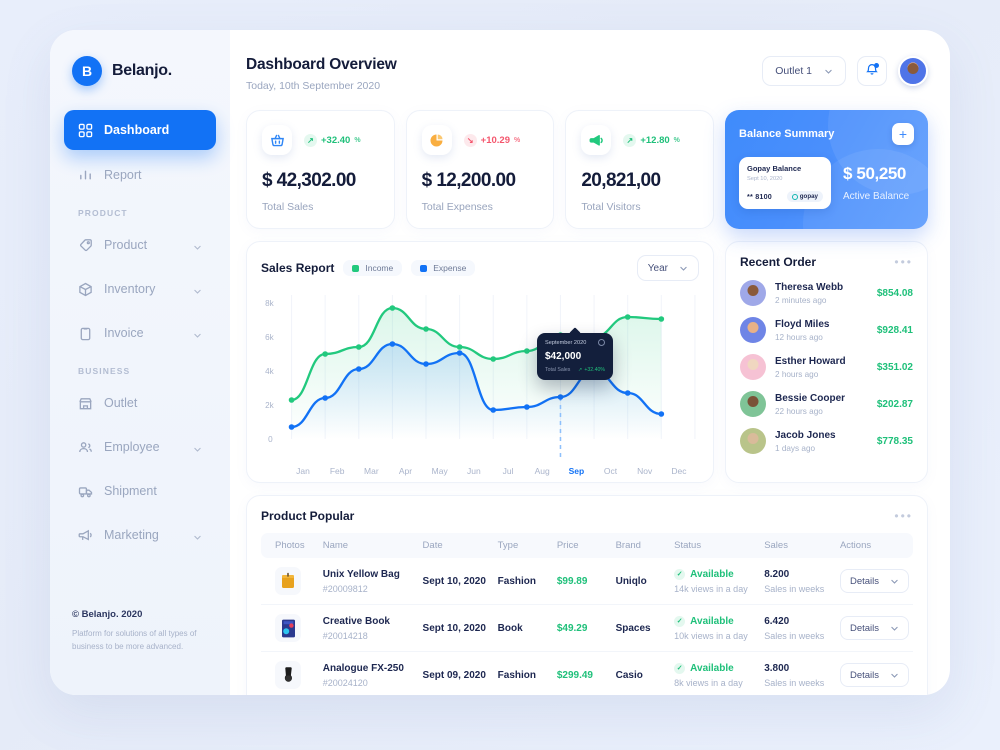 The width and height of the screenshot is (1000, 750). What do you see at coordinates (810, 398) in the screenshot?
I see `customer-name: Bessie Cooper` at bounding box center [810, 398].